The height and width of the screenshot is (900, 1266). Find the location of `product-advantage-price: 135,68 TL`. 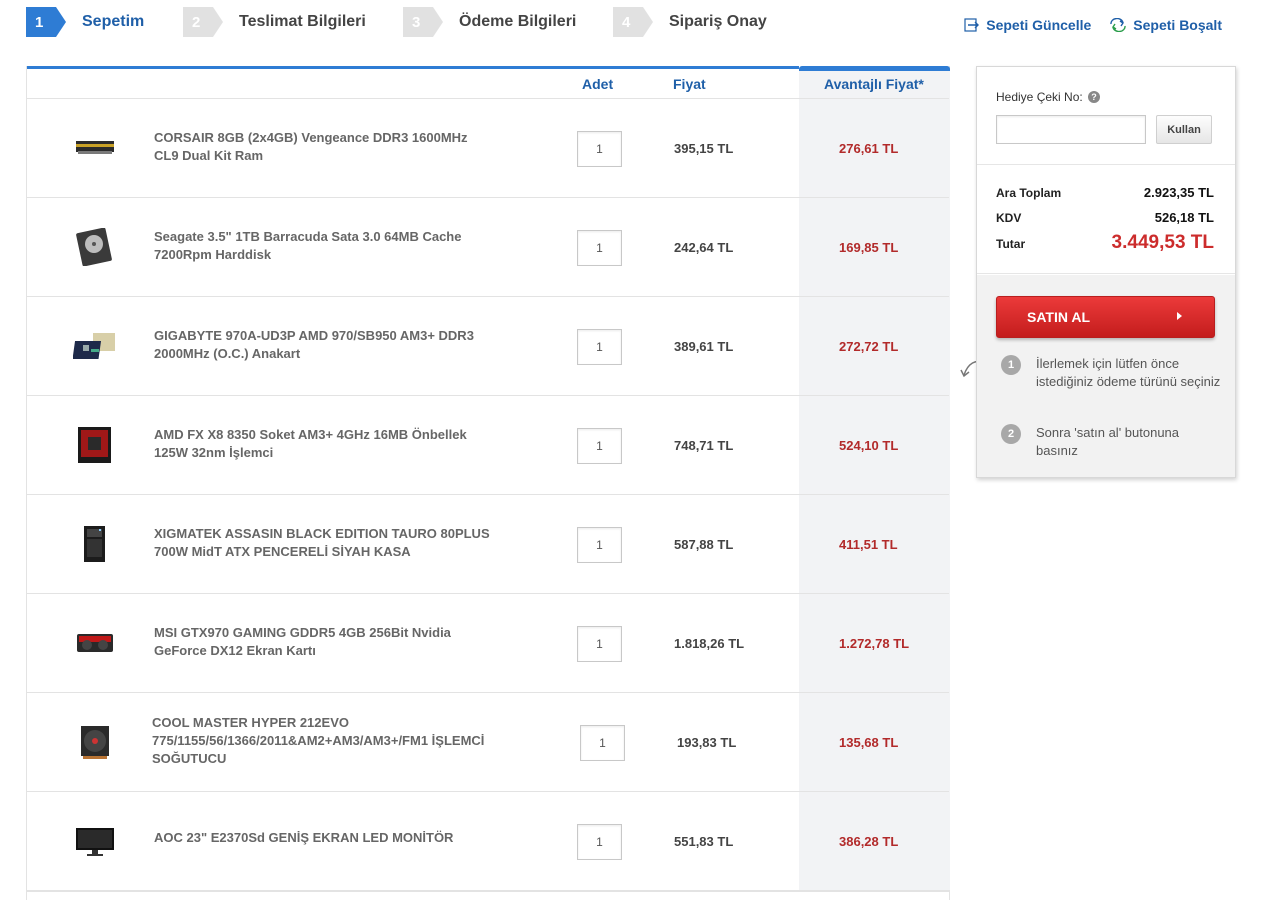

product-advantage-price: 135,68 TL is located at coordinates (869, 742).